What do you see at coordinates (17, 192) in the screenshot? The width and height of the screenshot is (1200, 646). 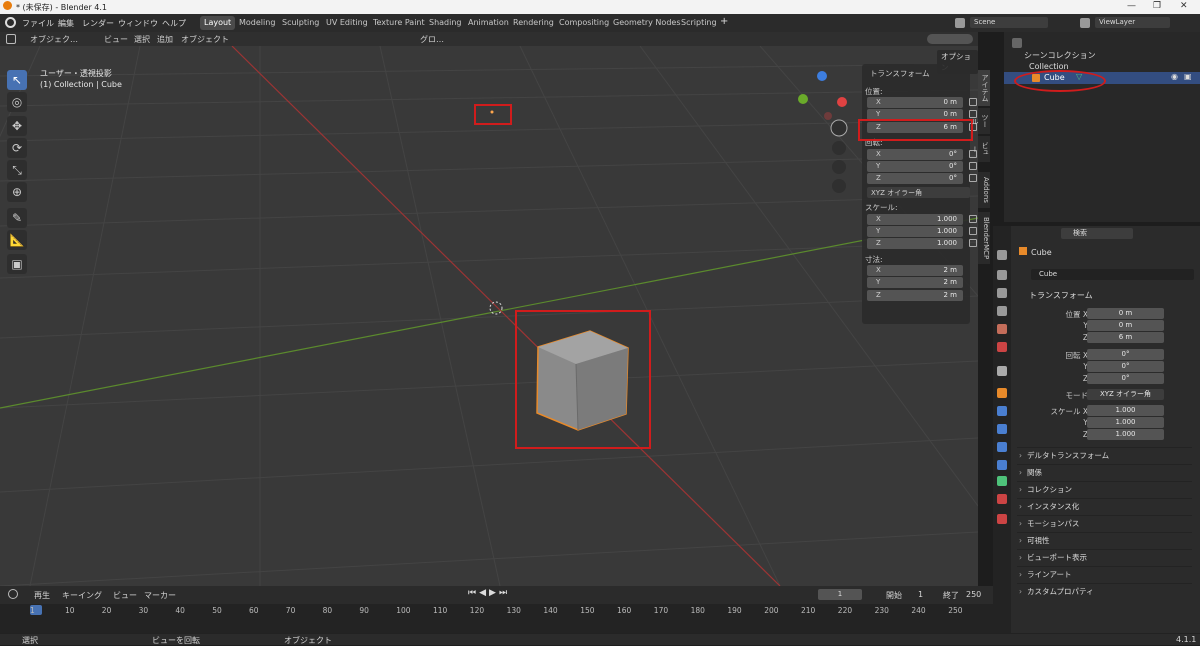 I see `transform-tool-icon: ⊕` at bounding box center [17, 192].